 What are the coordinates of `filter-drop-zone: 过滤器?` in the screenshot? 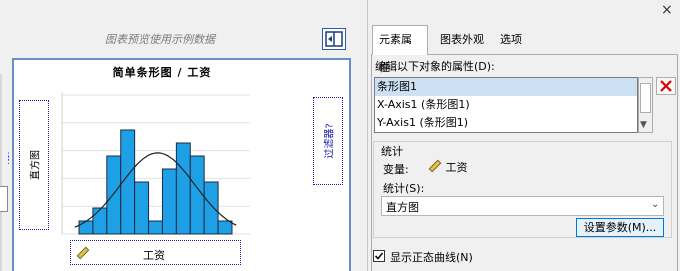 It's located at (328, 141).